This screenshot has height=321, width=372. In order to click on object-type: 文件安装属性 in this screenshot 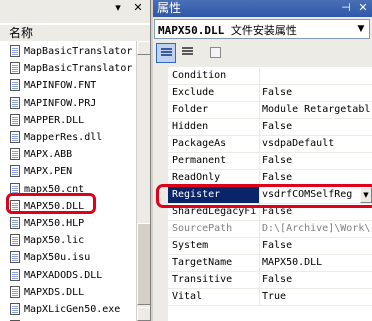, I will do `click(263, 30)`.